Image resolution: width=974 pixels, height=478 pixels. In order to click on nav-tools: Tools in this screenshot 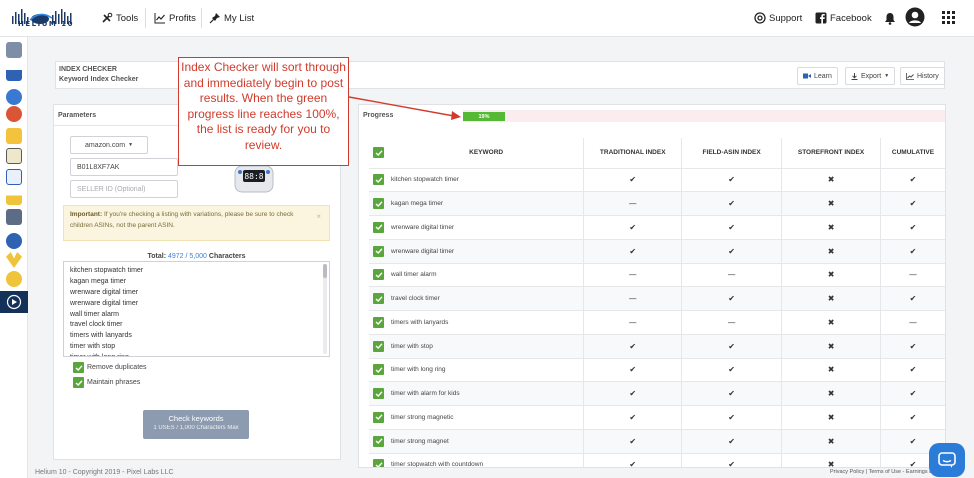, I will do `click(119, 18)`.